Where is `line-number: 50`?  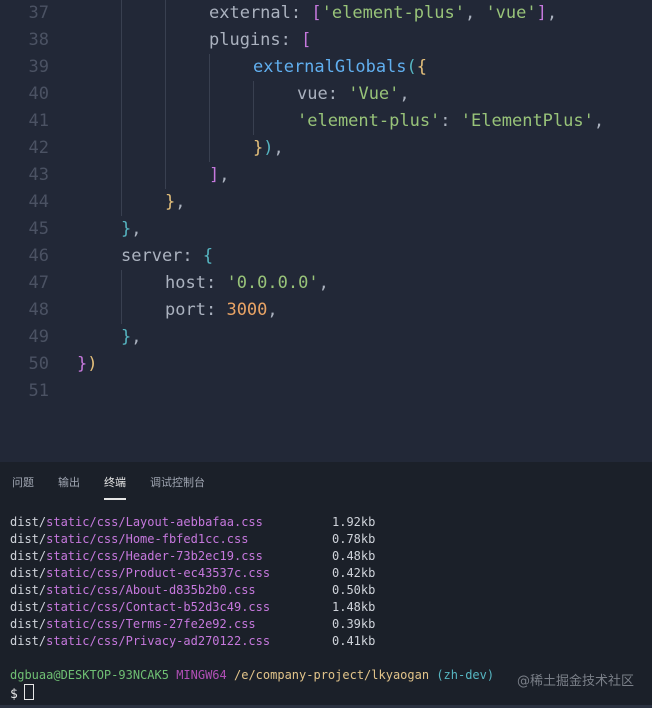 line-number: 50 is located at coordinates (38, 364).